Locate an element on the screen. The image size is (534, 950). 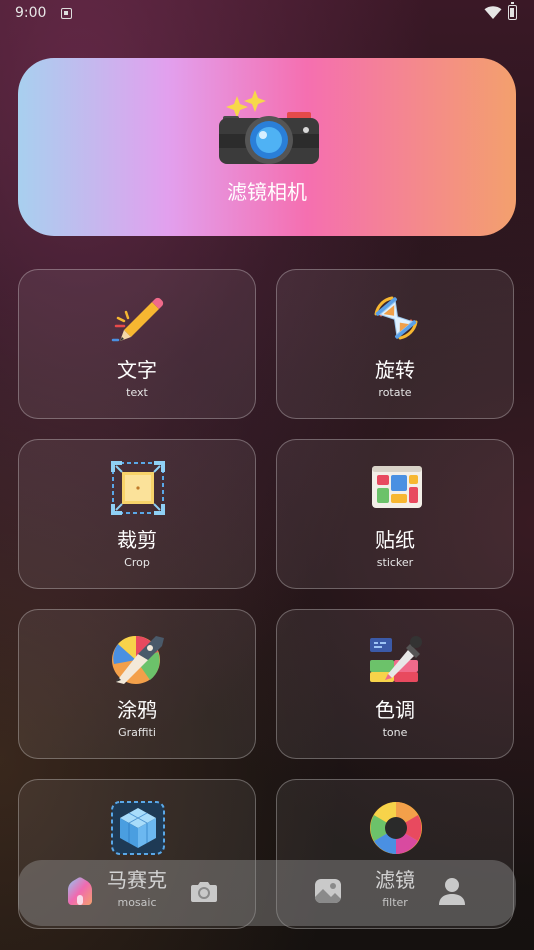
tool-subtitle: text is located at coordinates (137, 392).